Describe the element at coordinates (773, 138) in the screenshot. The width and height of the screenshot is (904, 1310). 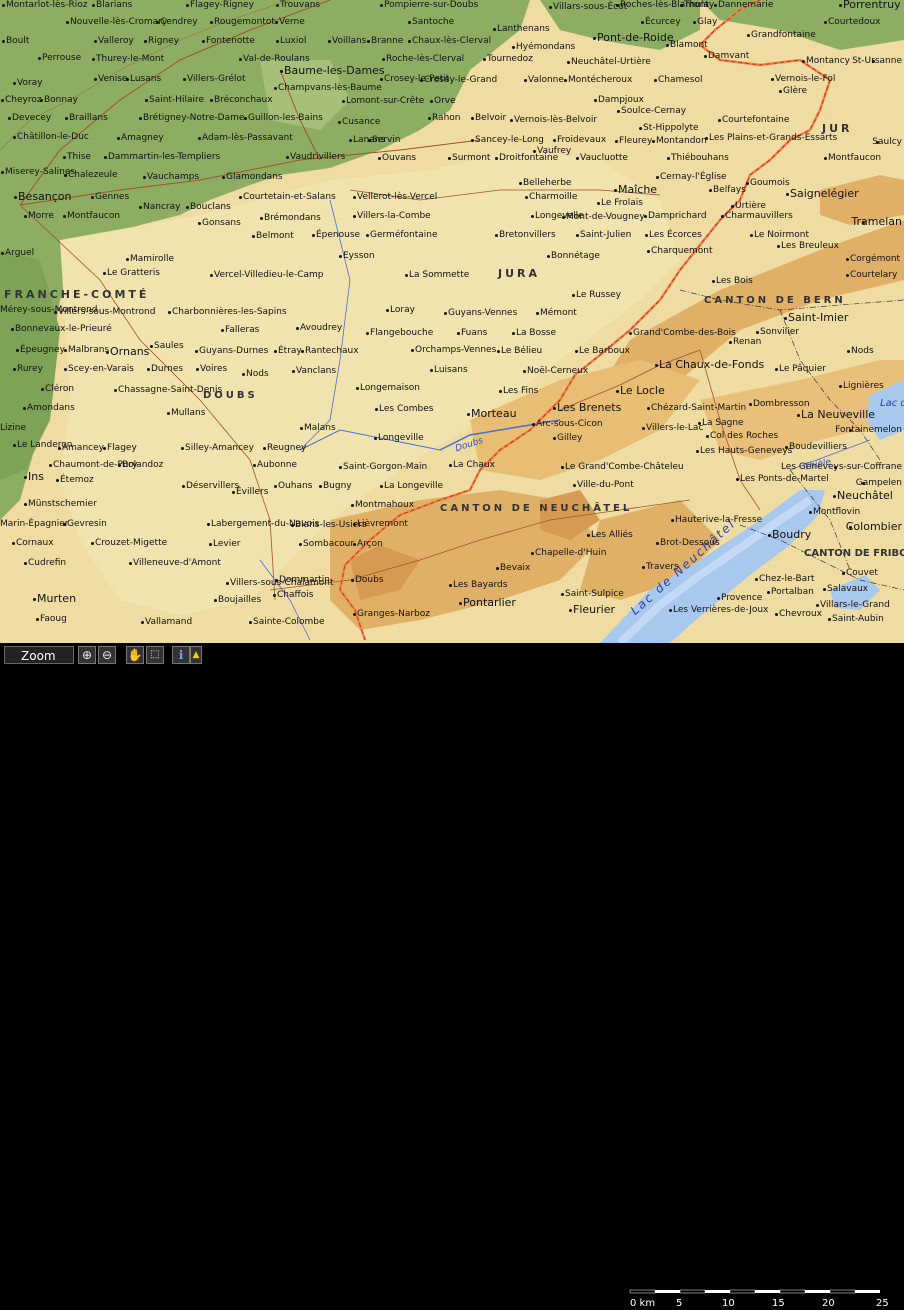
I see `place-label: Les Plains-et-Grands-Essarts` at that location.